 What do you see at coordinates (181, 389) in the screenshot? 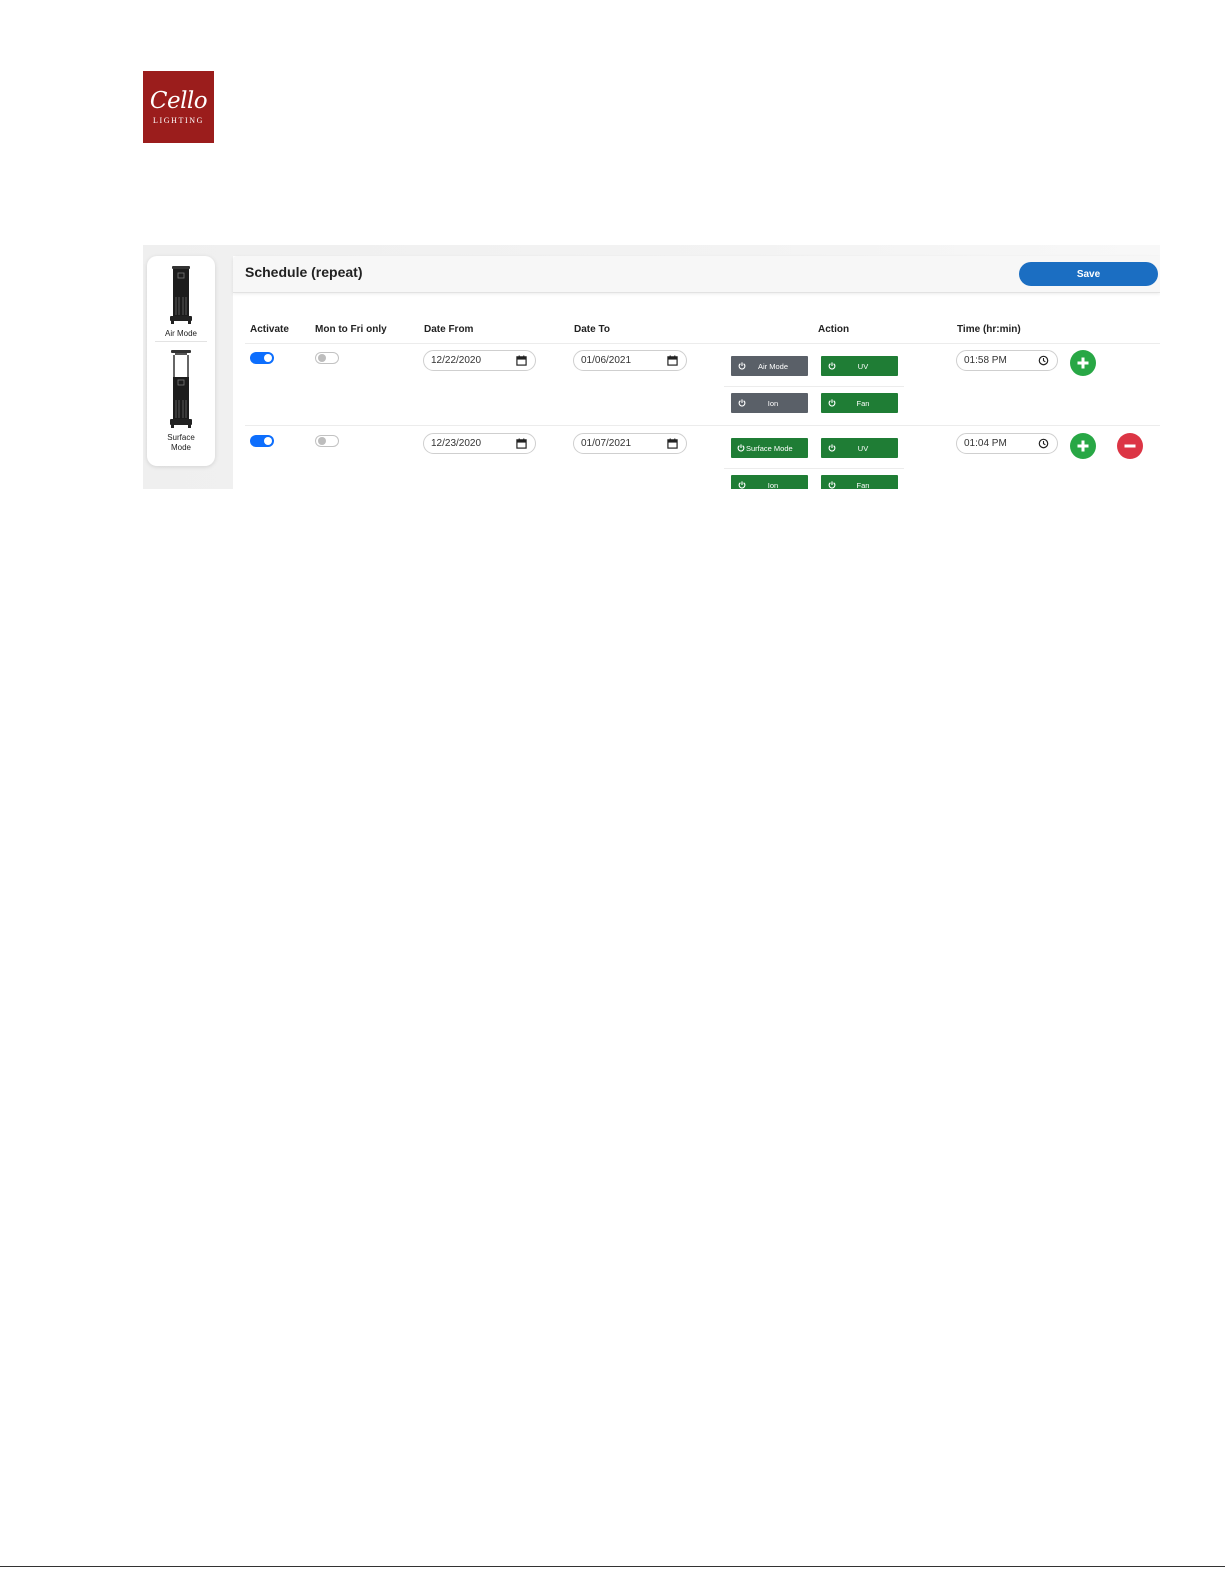
I see `surface-lamp-tower-icon` at bounding box center [181, 389].